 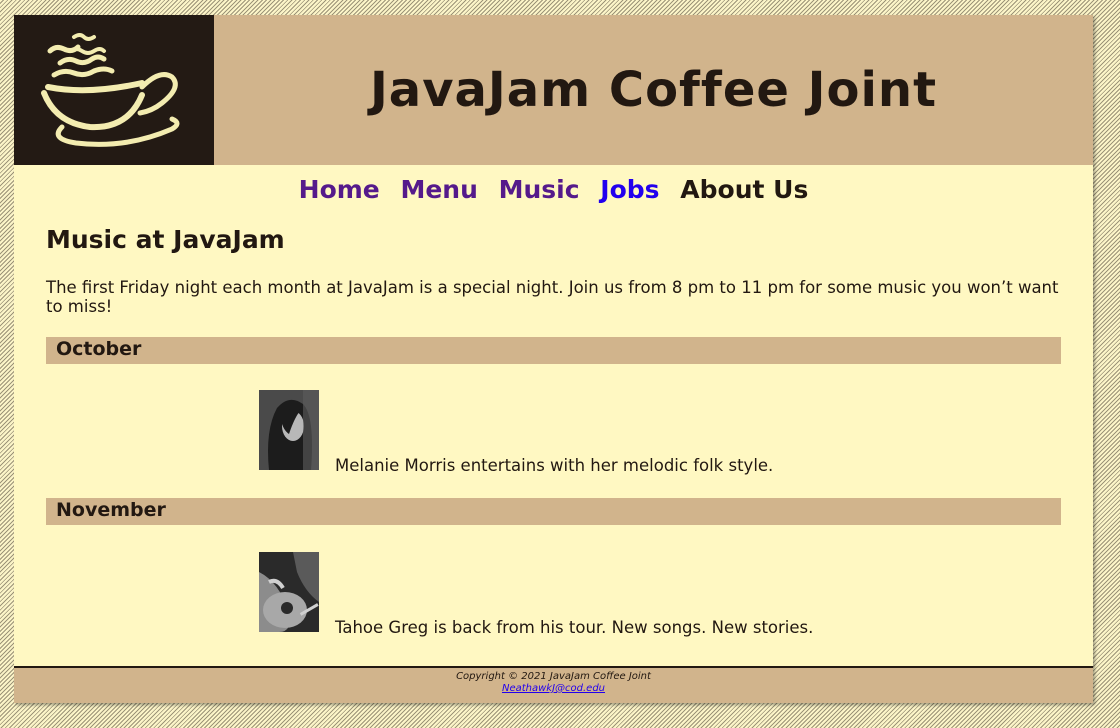 What do you see at coordinates (438, 189) in the screenshot?
I see `nav-menu-link: Menu` at bounding box center [438, 189].